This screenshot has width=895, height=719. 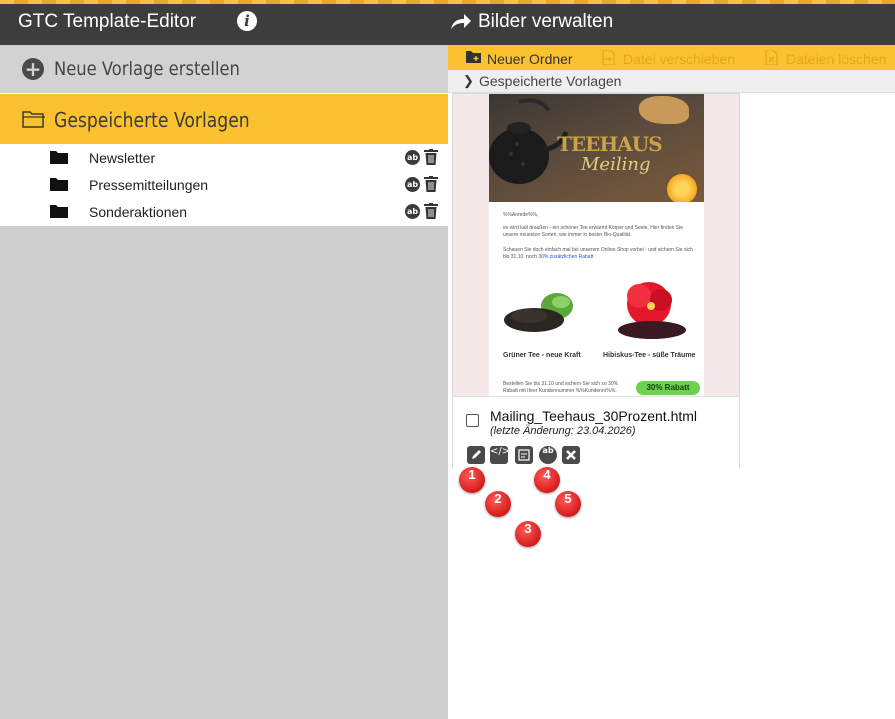 What do you see at coordinates (107, 21) in the screenshot?
I see `app-title: GTC Template-Editor` at bounding box center [107, 21].